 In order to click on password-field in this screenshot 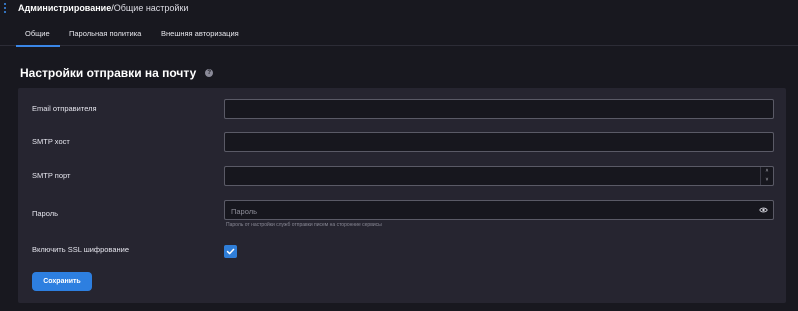, I will do `click(499, 210)`.